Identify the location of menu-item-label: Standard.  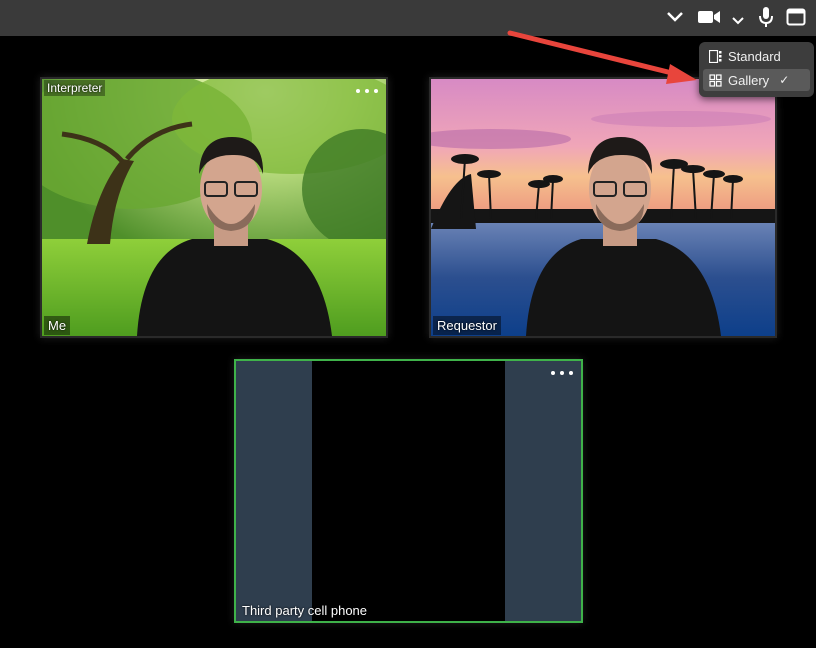
(754, 56).